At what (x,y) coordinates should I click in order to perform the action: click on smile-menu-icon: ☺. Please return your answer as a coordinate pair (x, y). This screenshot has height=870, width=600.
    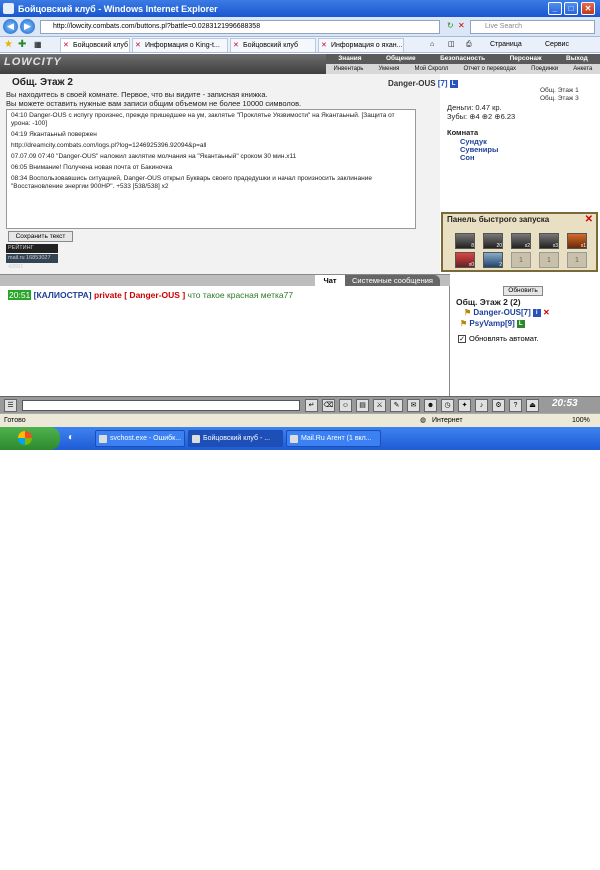
    Looking at the image, I should click on (345, 405).